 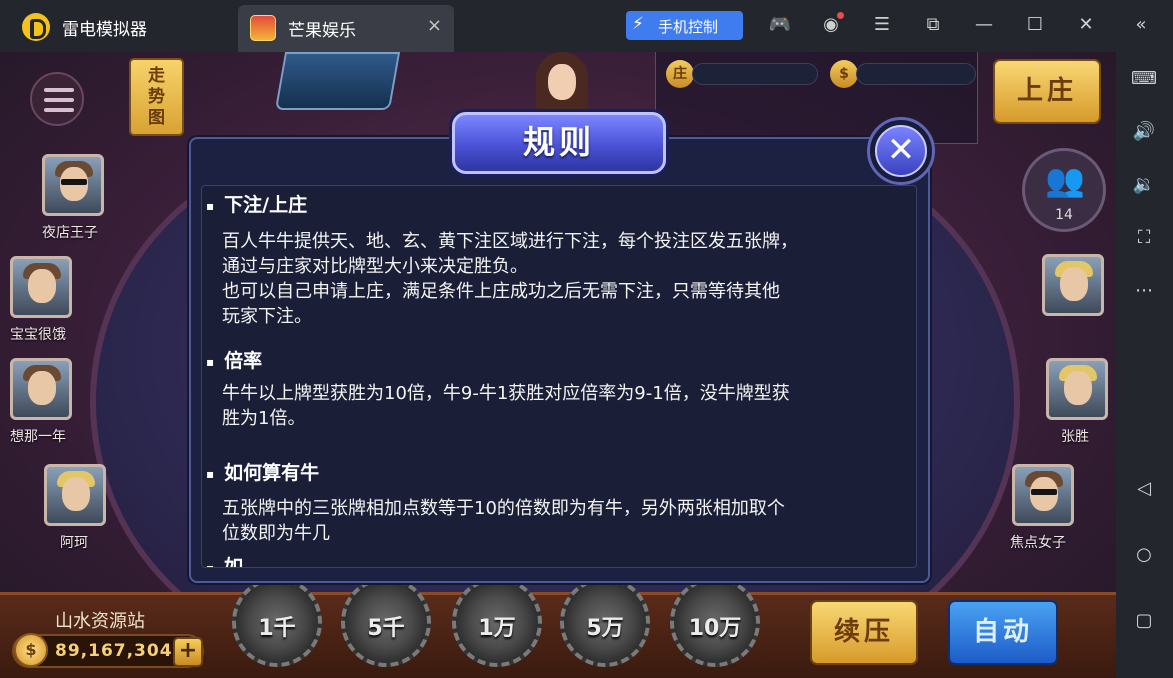 I want to click on rules-close-button: ✕, so click(x=901, y=151).